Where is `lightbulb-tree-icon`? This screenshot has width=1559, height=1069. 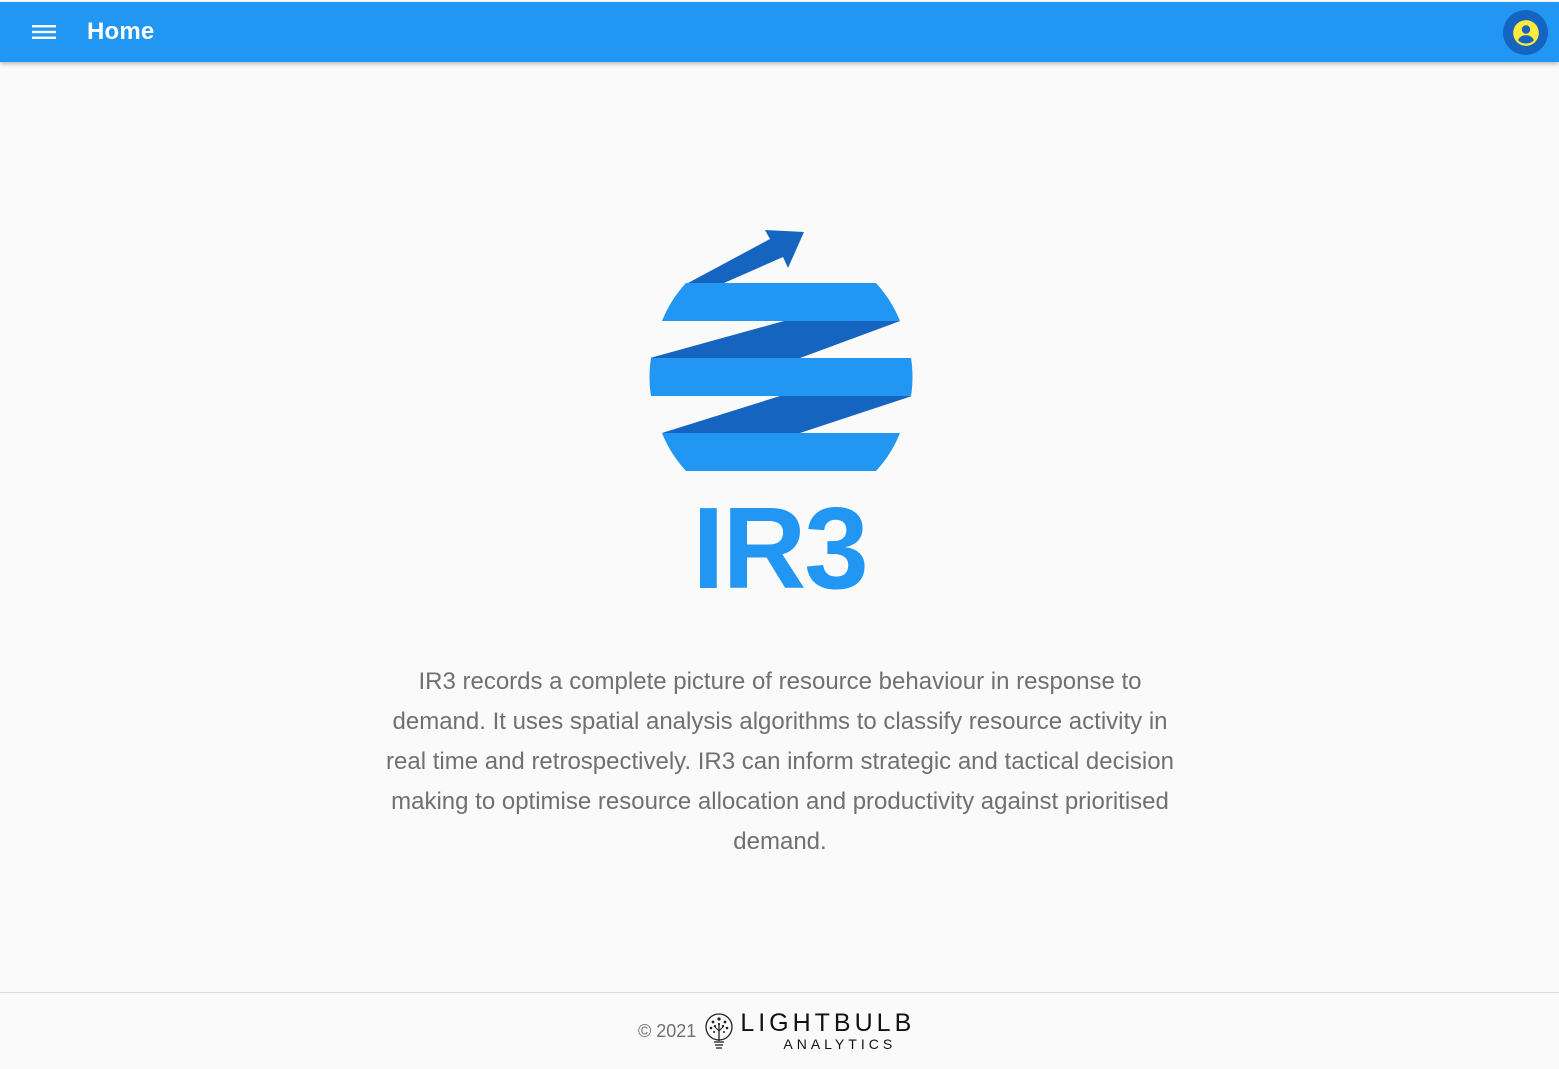
lightbulb-tree-icon is located at coordinates (719, 1031).